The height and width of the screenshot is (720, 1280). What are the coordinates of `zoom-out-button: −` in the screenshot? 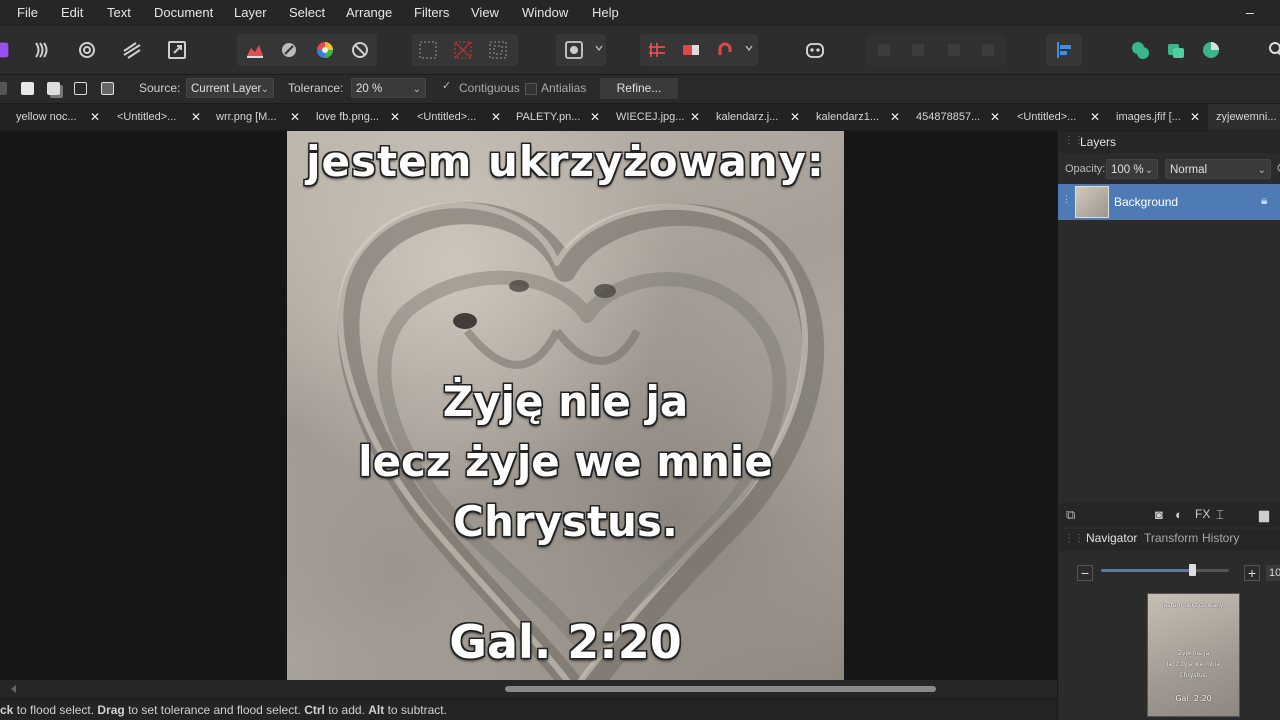 It's located at (1085, 573).